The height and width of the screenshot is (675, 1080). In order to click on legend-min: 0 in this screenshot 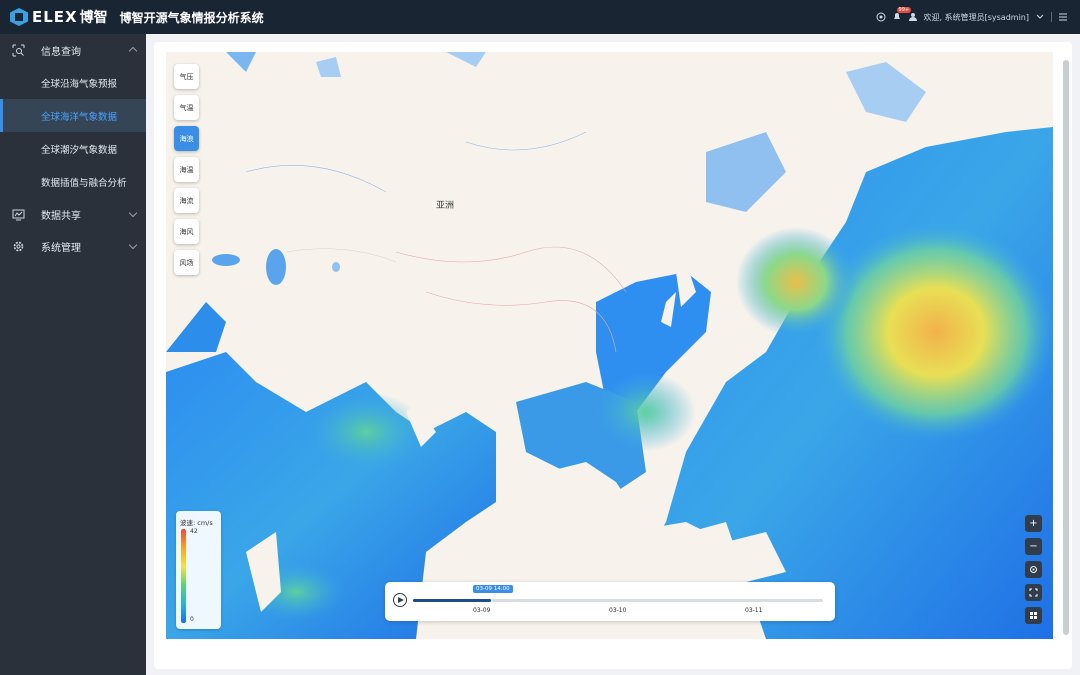, I will do `click(192, 619)`.